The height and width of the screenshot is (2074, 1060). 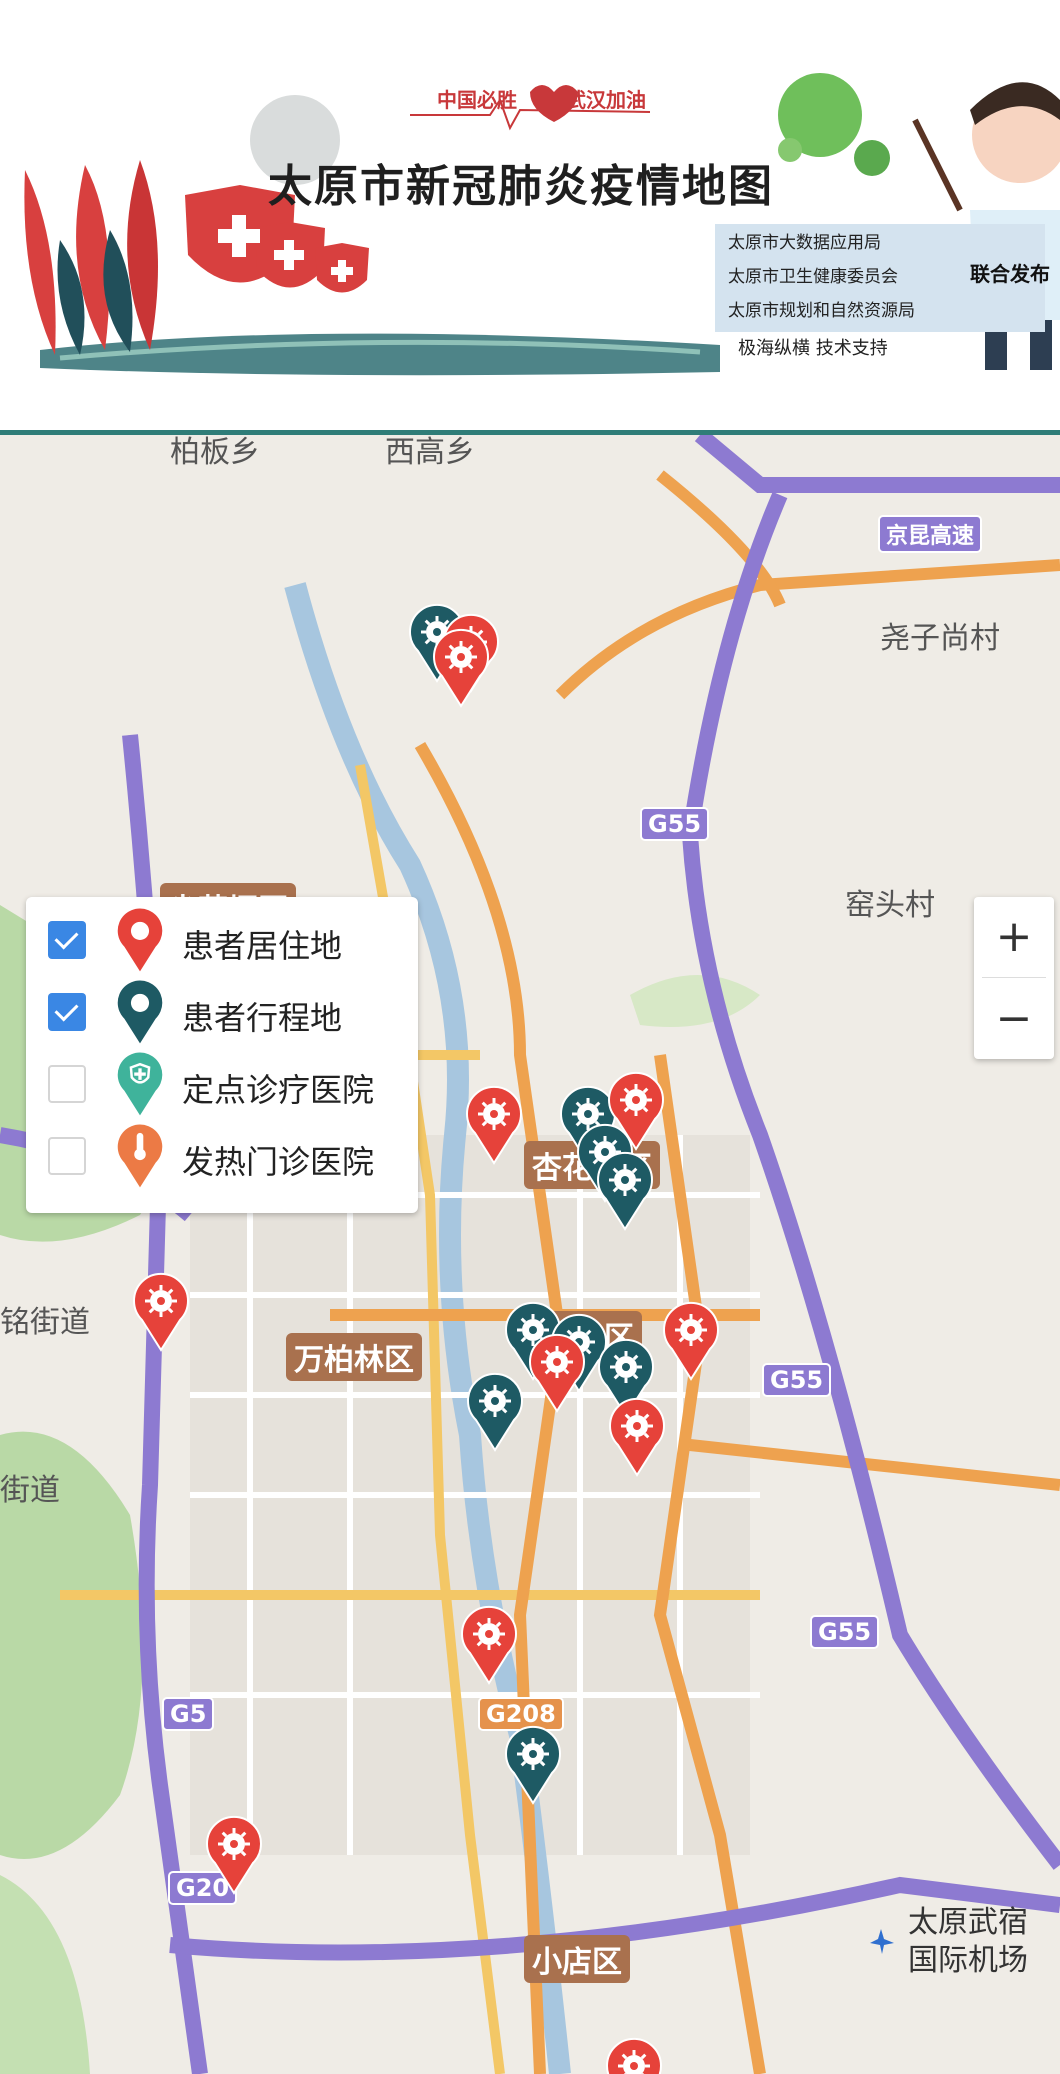 What do you see at coordinates (804, 243) in the screenshot?
I see `agency-1: 太原市大数据应用局` at bounding box center [804, 243].